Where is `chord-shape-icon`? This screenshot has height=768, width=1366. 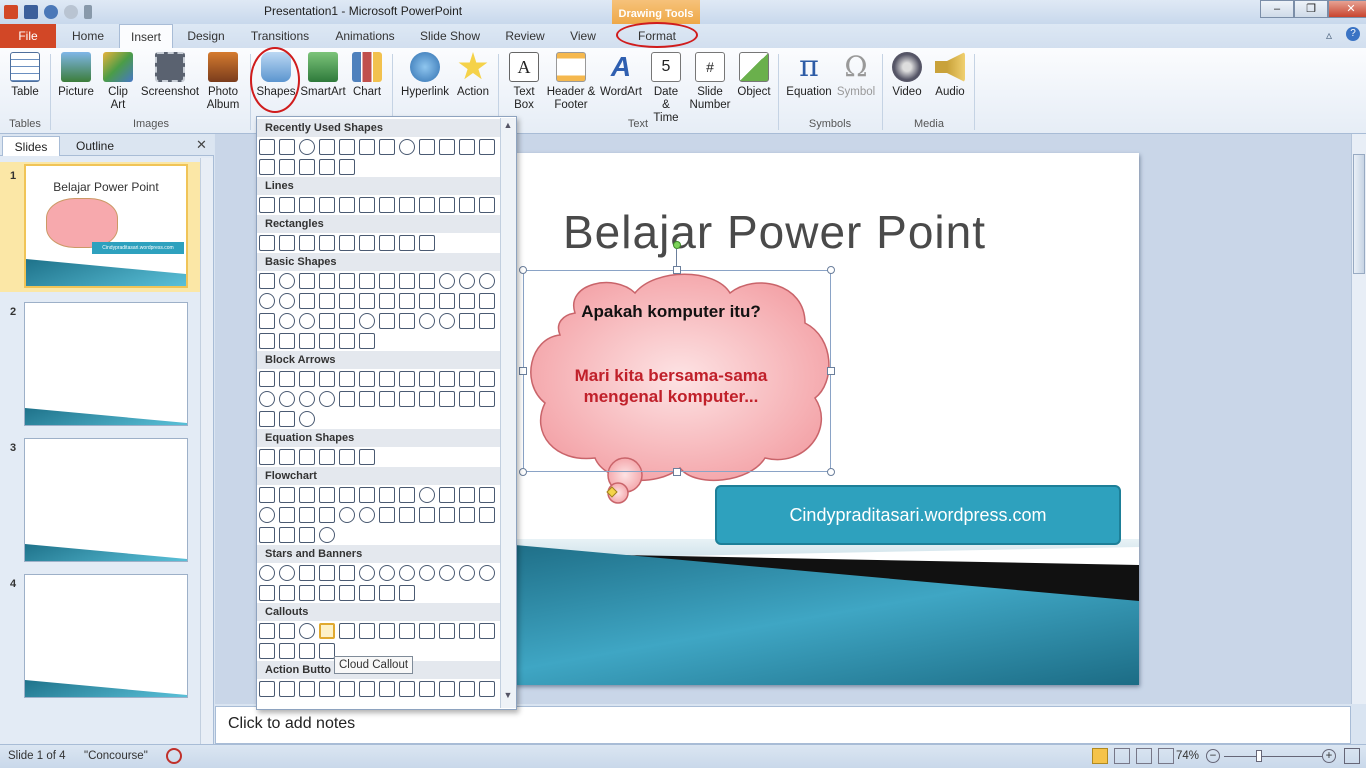
chord-shape-icon is located at coordinates (307, 301).